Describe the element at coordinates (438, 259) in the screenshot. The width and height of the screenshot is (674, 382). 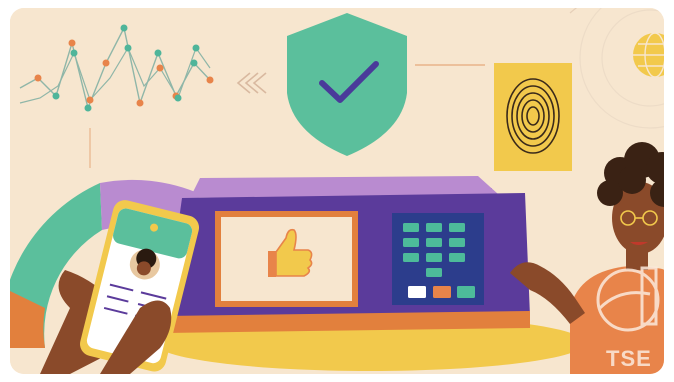
I see `machine-keypad` at that location.